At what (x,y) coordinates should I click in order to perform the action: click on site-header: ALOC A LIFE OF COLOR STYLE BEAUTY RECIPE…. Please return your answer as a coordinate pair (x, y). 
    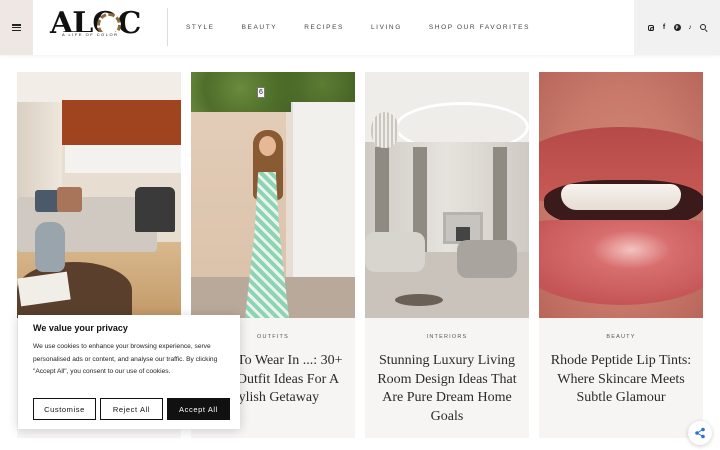
    Looking at the image, I should click on (360, 27).